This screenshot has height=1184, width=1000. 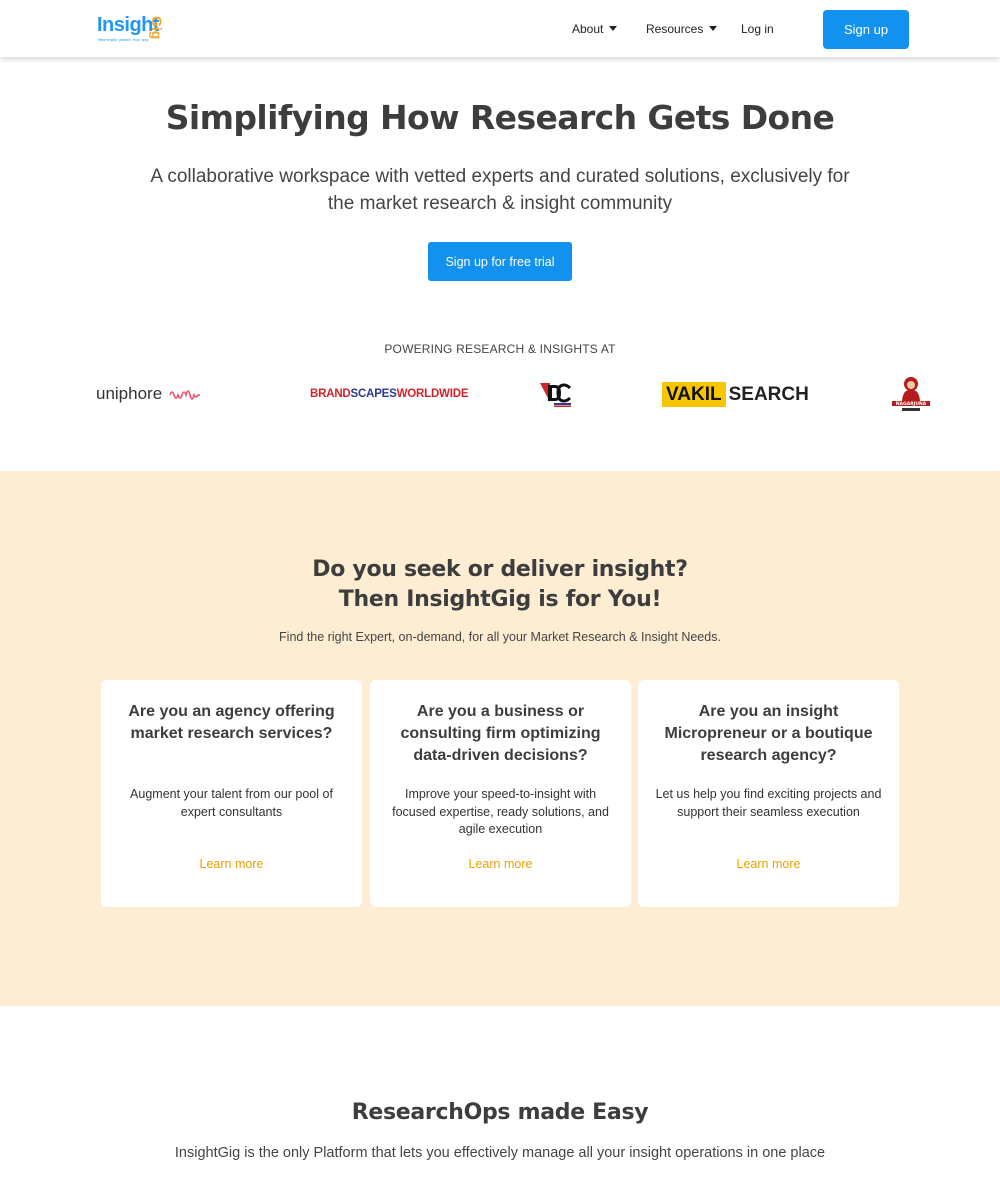 I want to click on signup-button: Sign up, so click(x=866, y=29).